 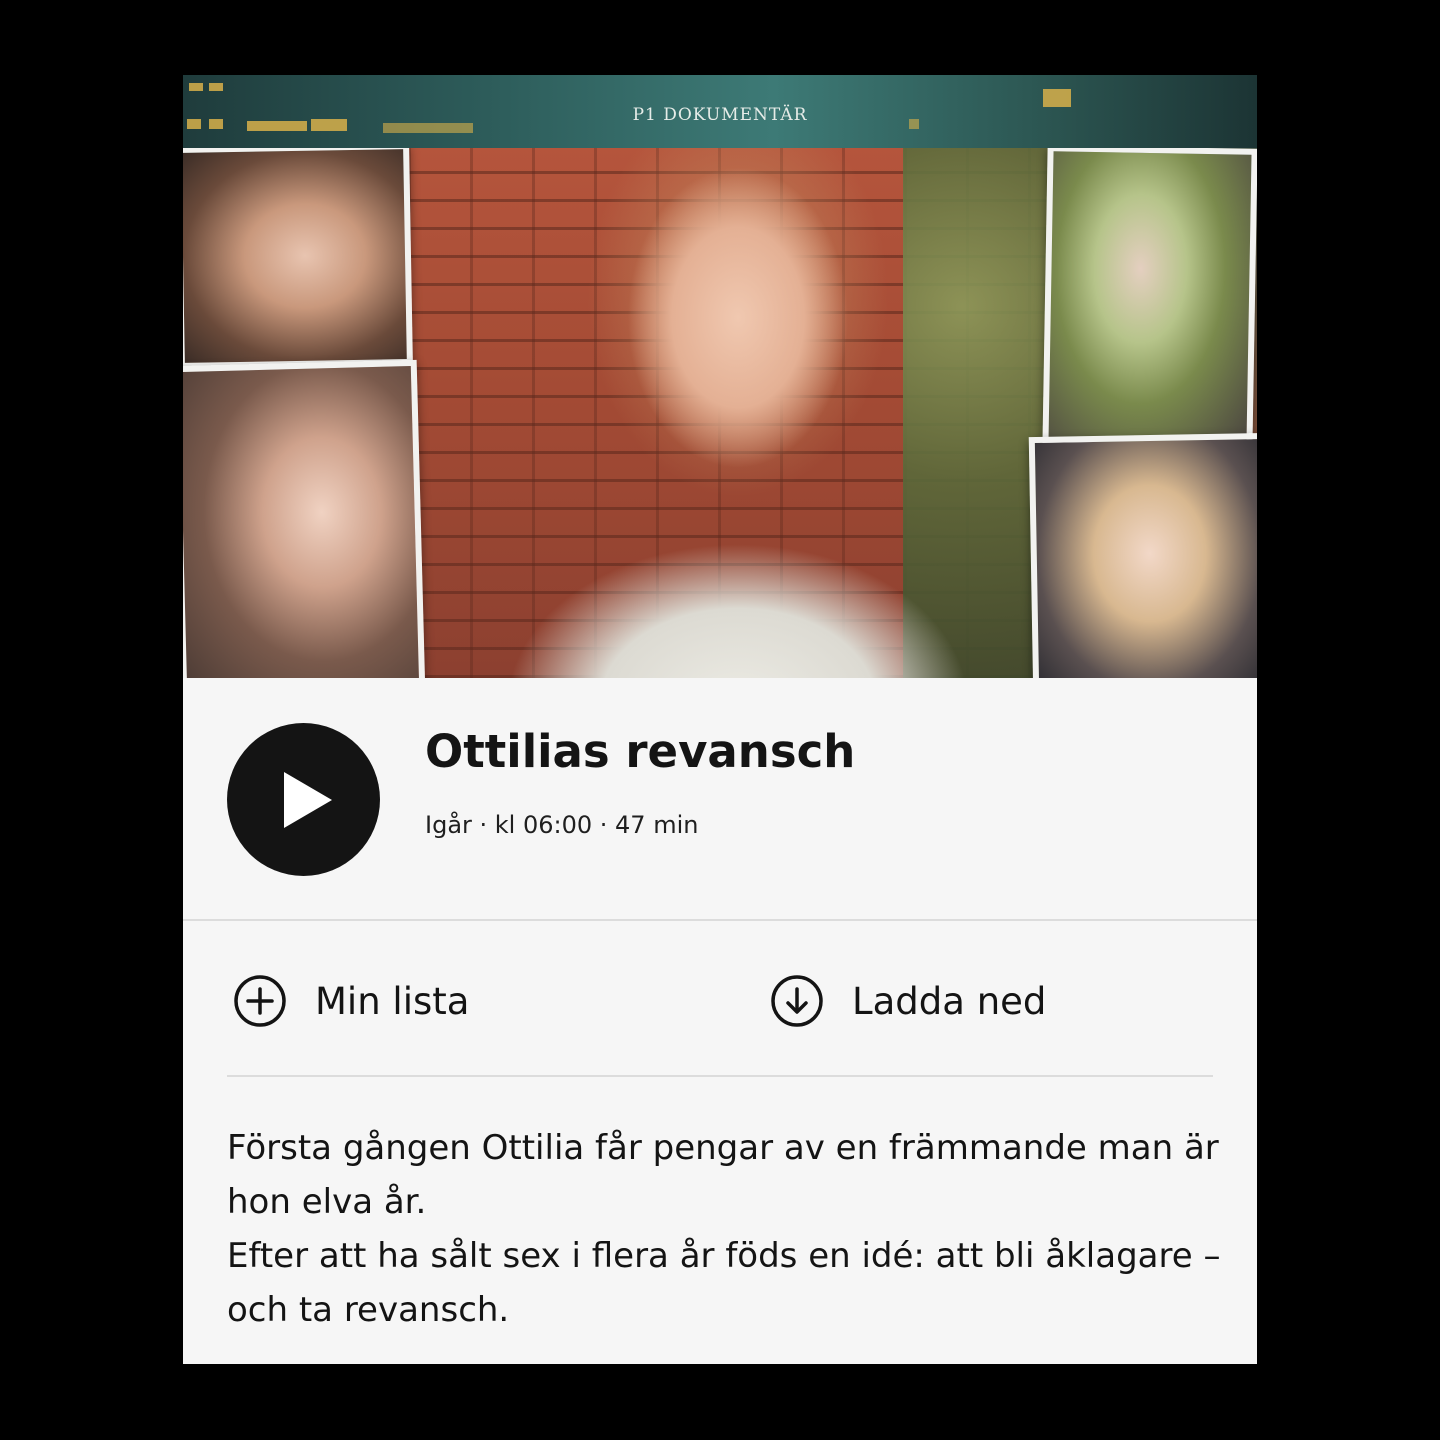 I want to click on download-circle-icon, so click(x=797, y=1001).